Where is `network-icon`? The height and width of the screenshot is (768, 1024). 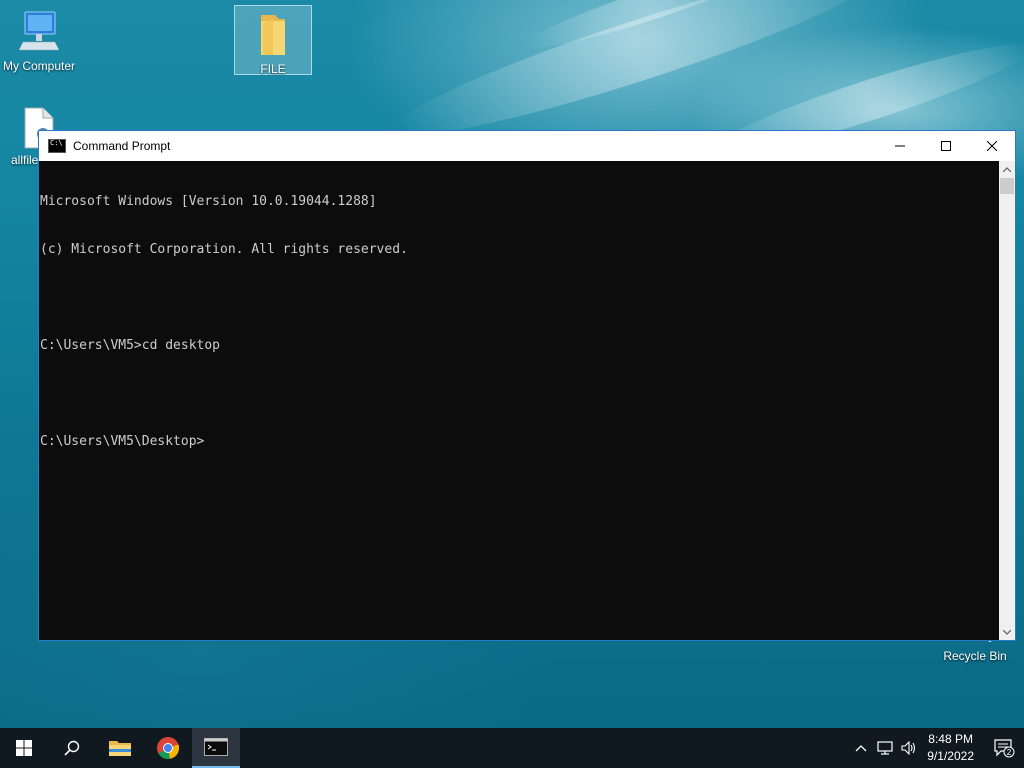
network-icon is located at coordinates (885, 748).